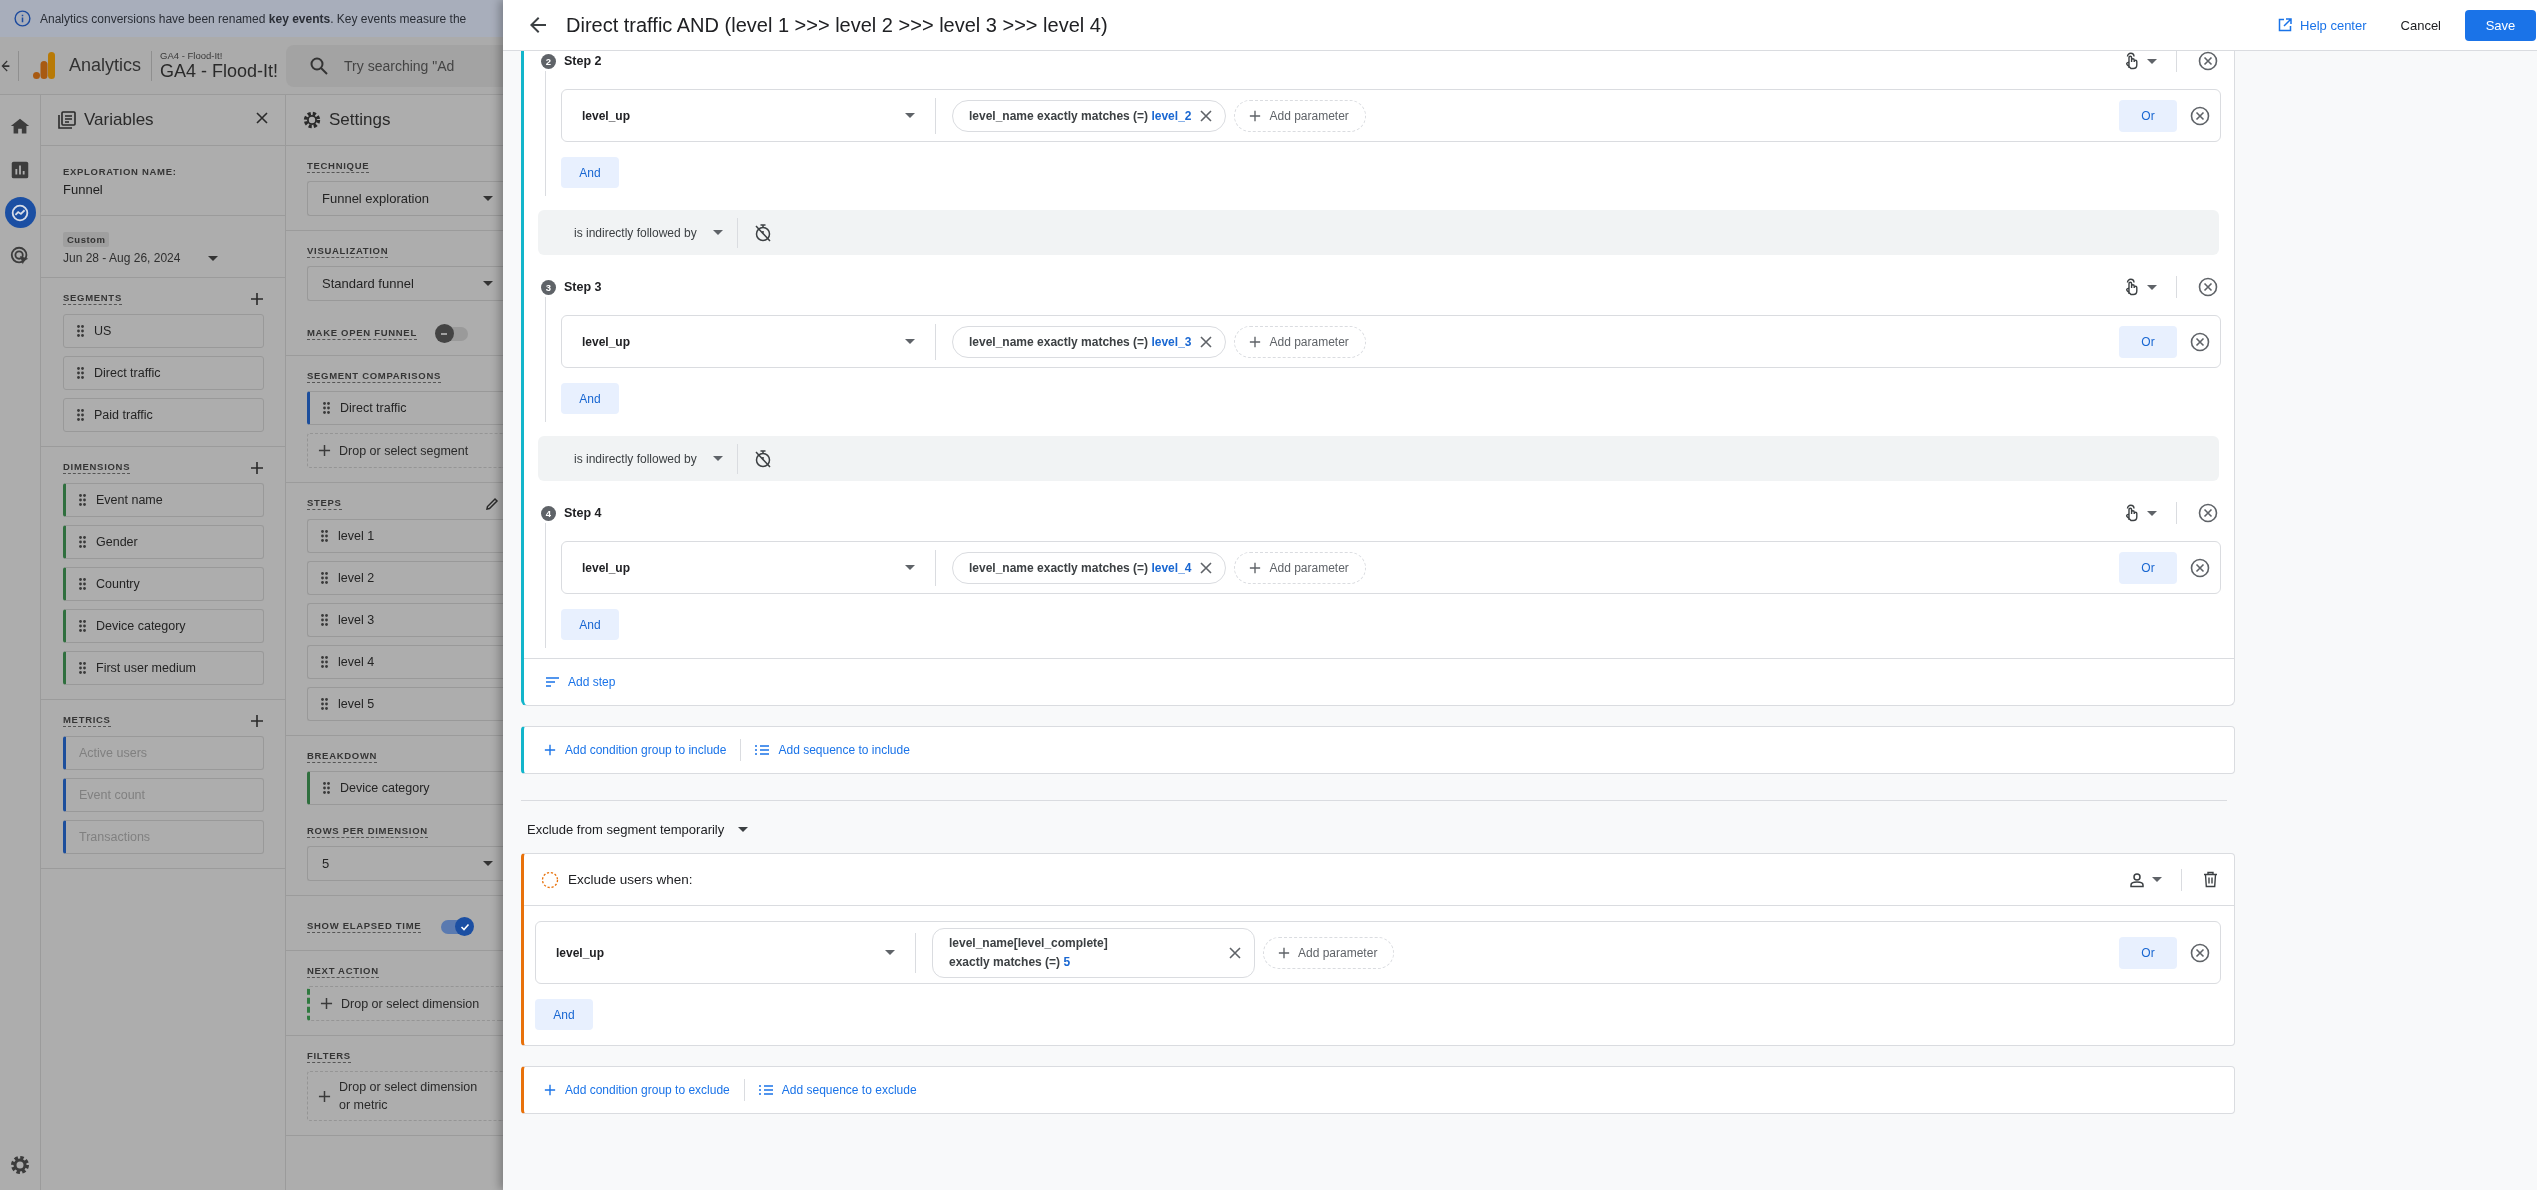  What do you see at coordinates (163, 331) in the screenshot?
I see `chip-item: US` at bounding box center [163, 331].